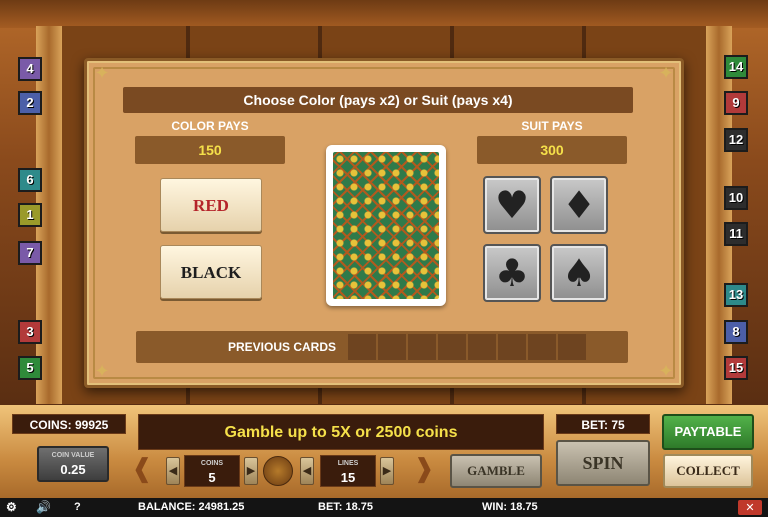 The height and width of the screenshot is (517, 768). Describe the element at coordinates (603, 424) in the screenshot. I see `bet-display: BET: 75` at that location.